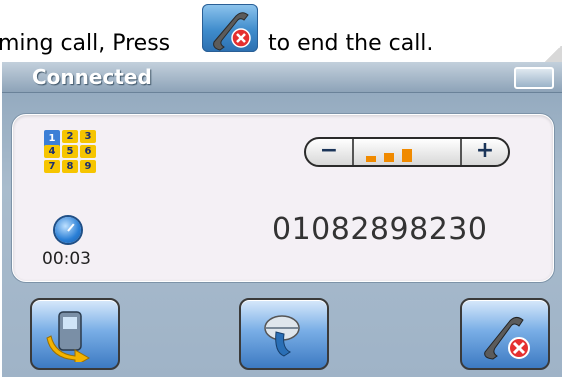 The image size is (562, 377). I want to click on key-3: 3, so click(88, 136).